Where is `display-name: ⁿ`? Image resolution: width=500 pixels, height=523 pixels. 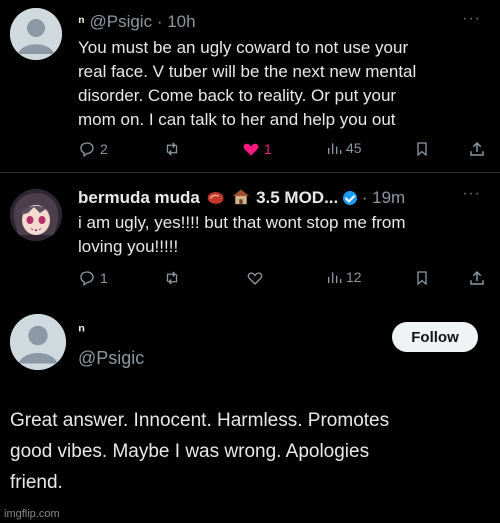 display-name: ⁿ is located at coordinates (81, 21).